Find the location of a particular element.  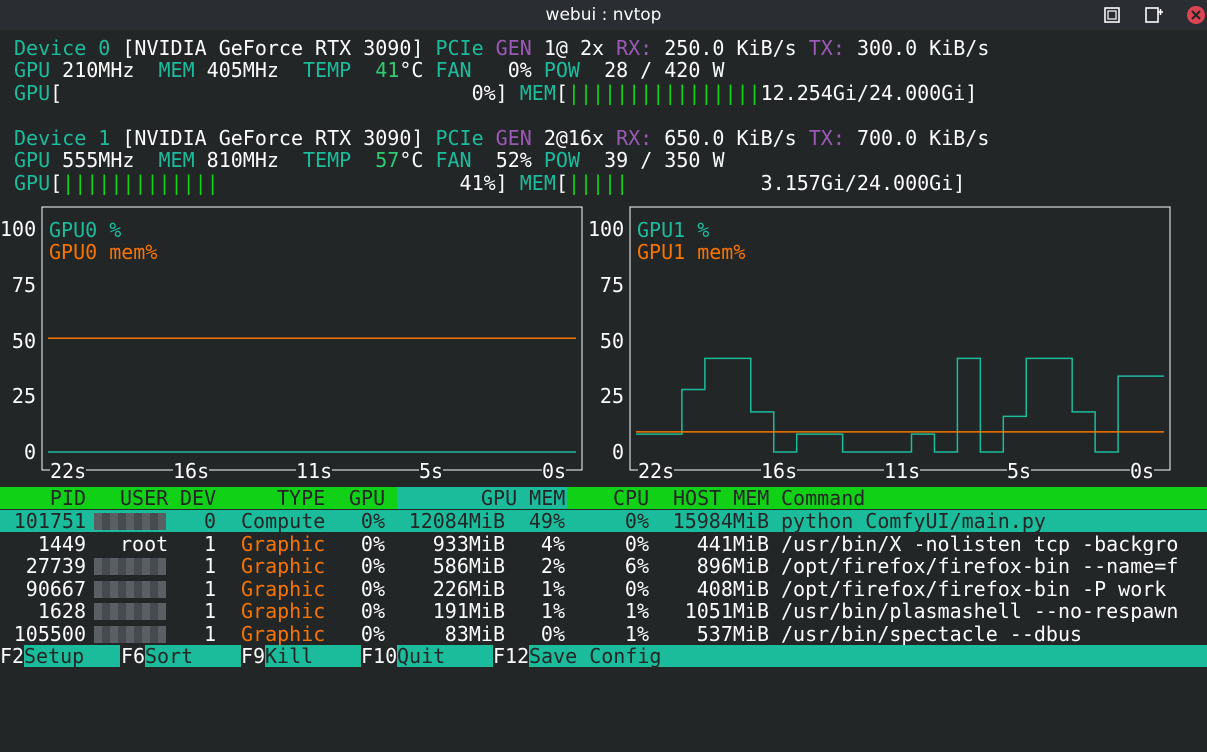

close-icon is located at coordinates (1196, 15).